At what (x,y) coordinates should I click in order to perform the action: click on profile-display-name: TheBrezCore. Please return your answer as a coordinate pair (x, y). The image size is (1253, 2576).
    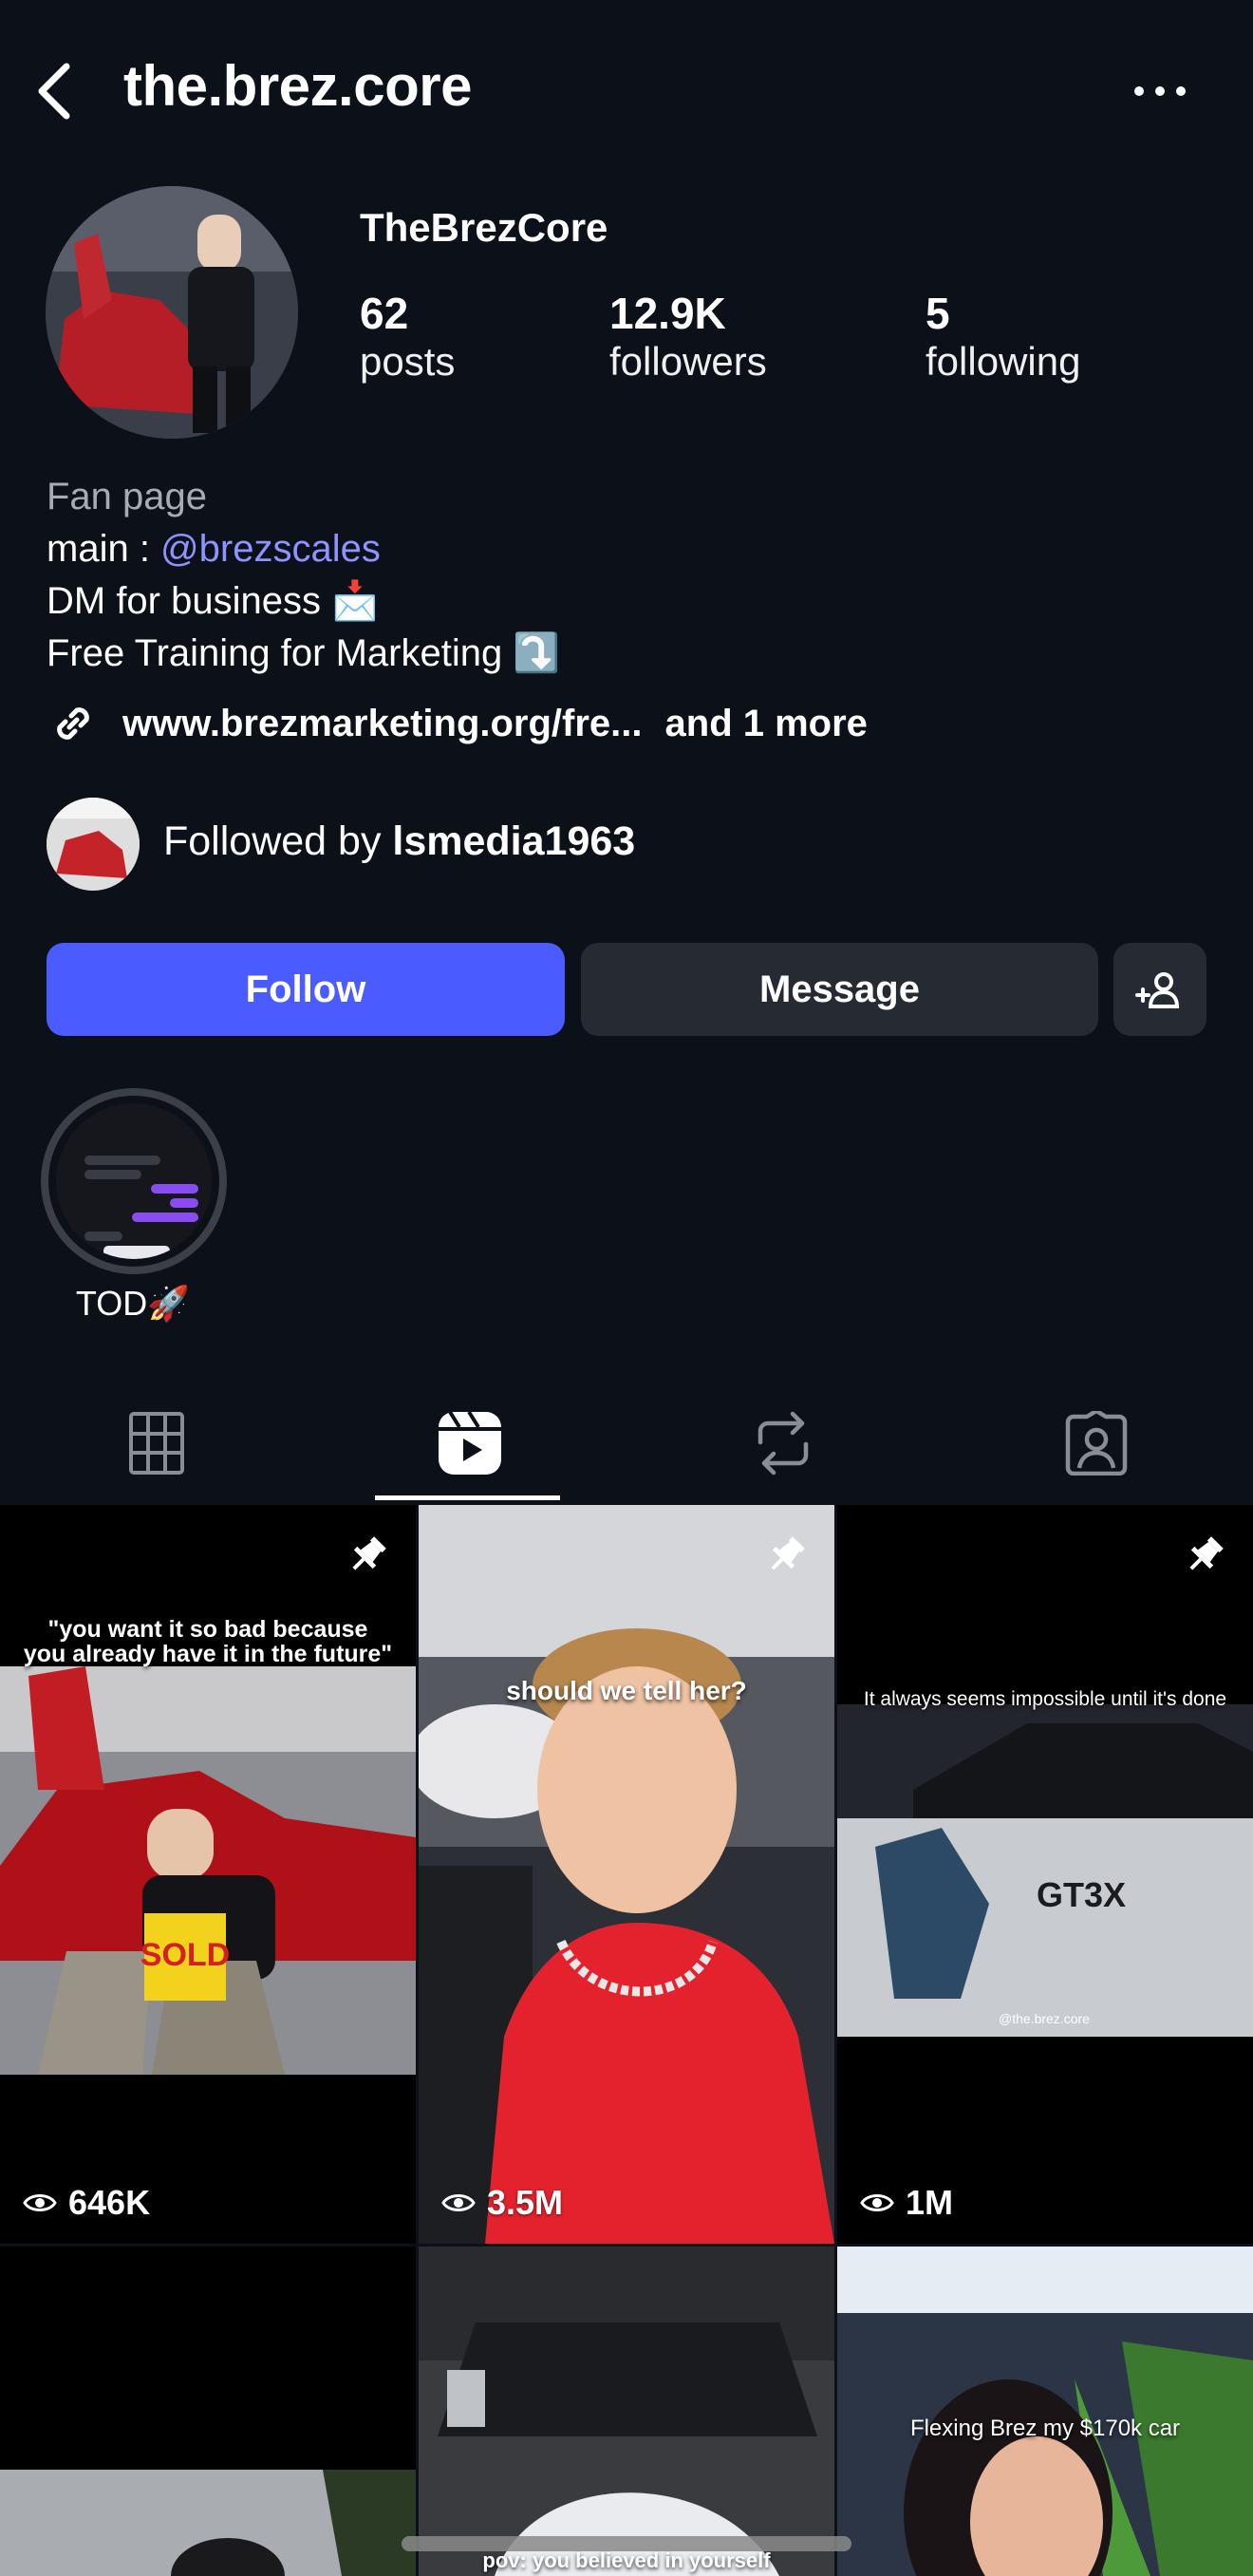
    Looking at the image, I should click on (484, 227).